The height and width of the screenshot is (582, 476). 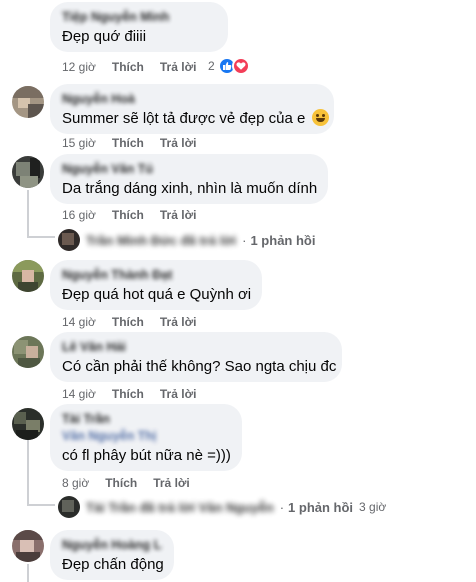 What do you see at coordinates (192, 99) in the screenshot?
I see `commenter-name: Nguyễn Hoà` at bounding box center [192, 99].